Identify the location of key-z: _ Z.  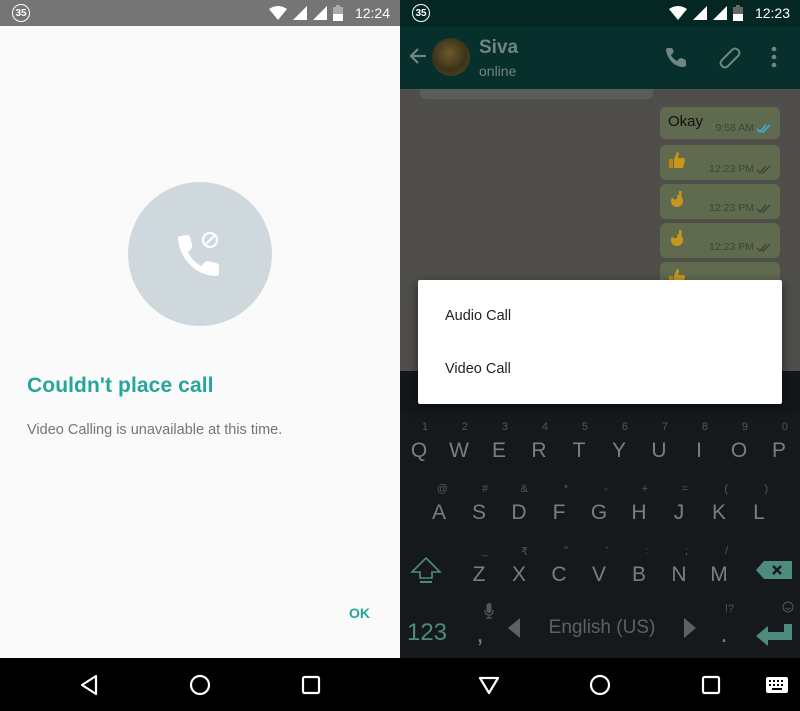
(479, 570).